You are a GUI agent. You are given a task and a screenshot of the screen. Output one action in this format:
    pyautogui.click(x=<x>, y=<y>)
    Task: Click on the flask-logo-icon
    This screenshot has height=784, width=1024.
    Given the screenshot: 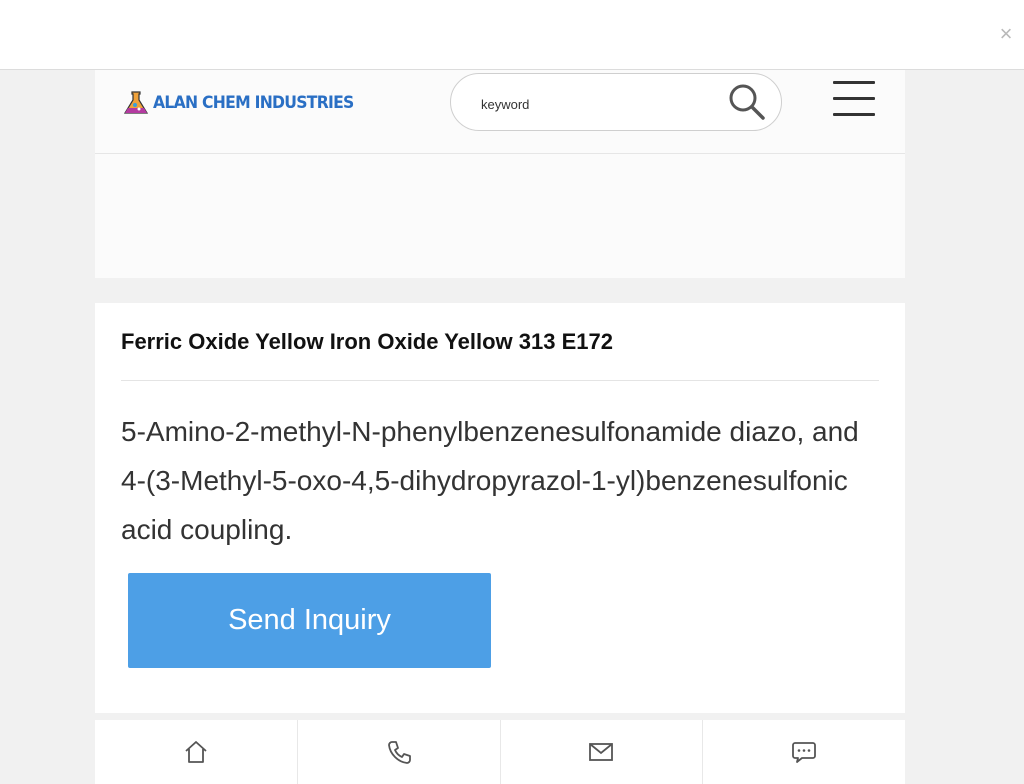 What is the action you would take?
    pyautogui.click(x=136, y=102)
    